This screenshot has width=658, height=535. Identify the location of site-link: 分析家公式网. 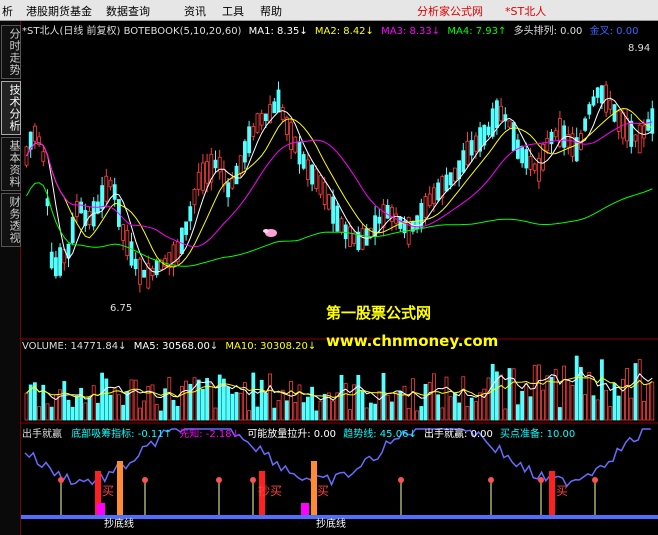
(450, 11).